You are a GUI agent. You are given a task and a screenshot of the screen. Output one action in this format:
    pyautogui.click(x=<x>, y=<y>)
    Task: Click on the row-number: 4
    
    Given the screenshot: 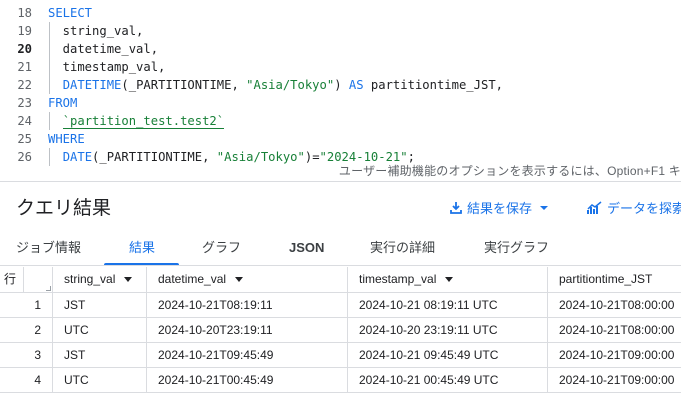 What is the action you would take?
    pyautogui.click(x=26, y=380)
    